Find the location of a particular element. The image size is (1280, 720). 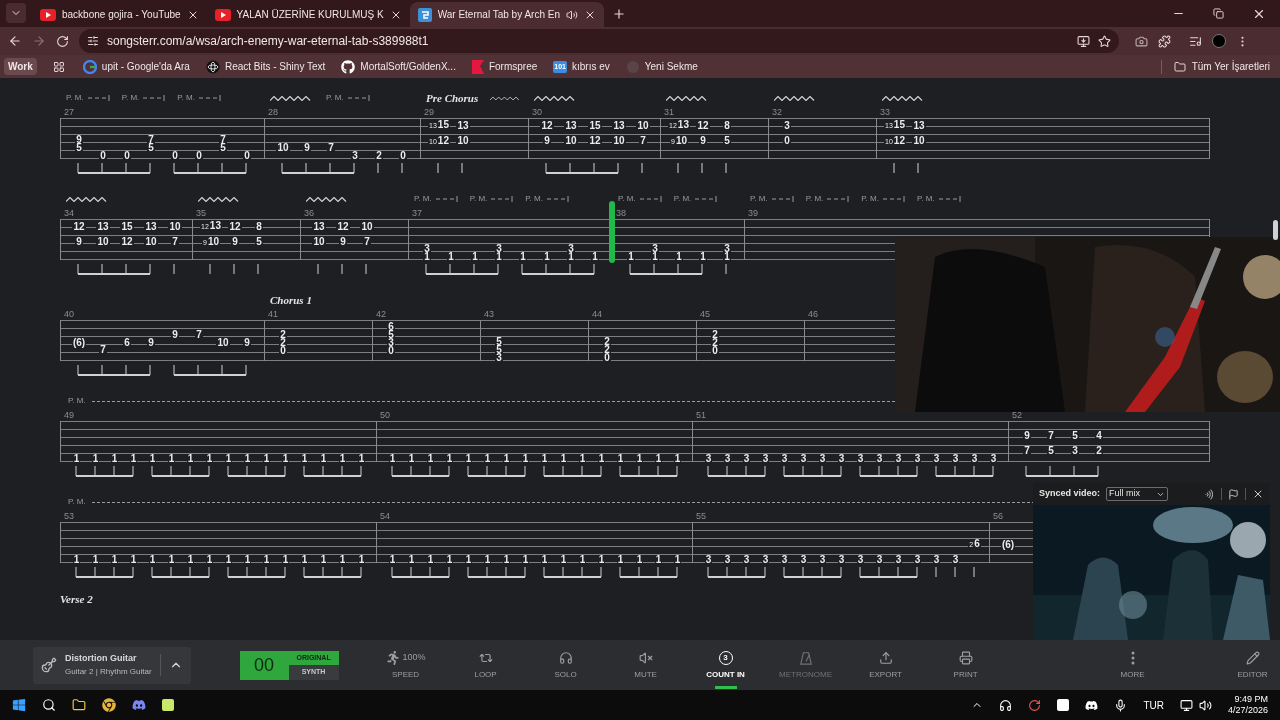

tray-app-icon is located at coordinates (1063, 705).